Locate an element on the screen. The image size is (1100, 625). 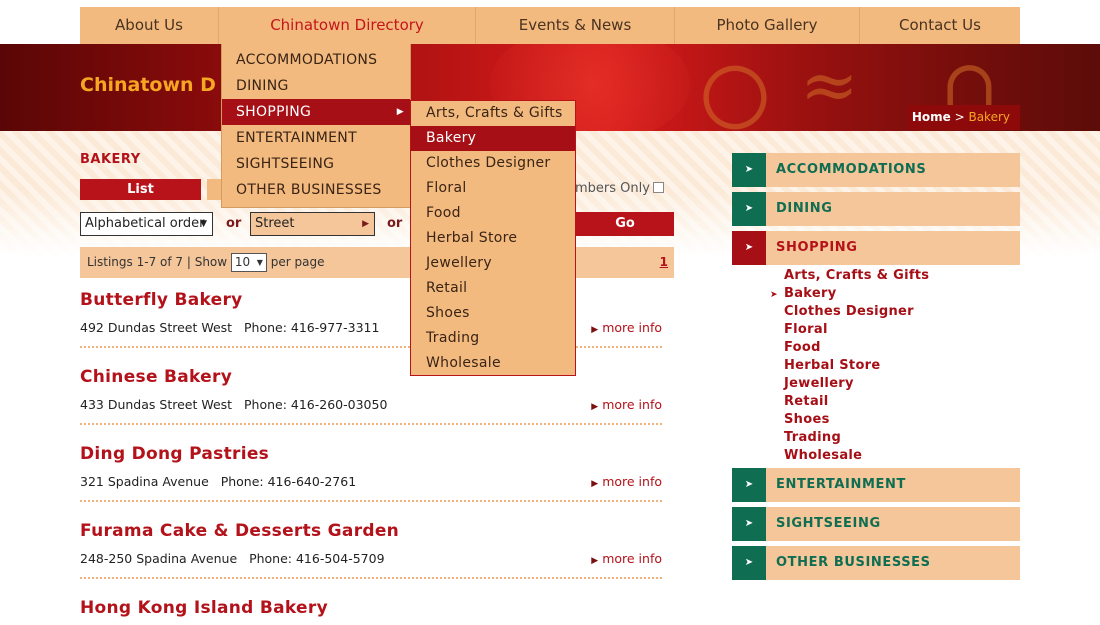
sidebar-sub-food: Food is located at coordinates (802, 347).